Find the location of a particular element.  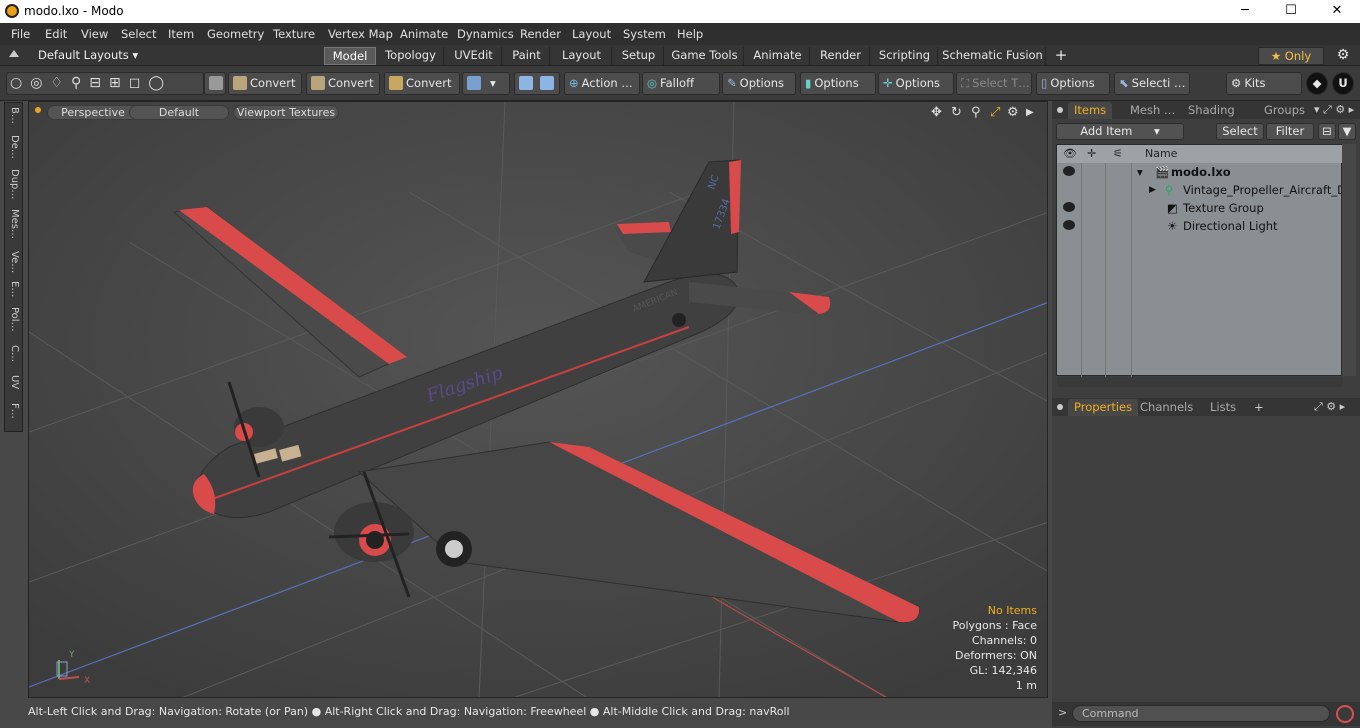

tab-properties: Properties is located at coordinates (1103, 407).